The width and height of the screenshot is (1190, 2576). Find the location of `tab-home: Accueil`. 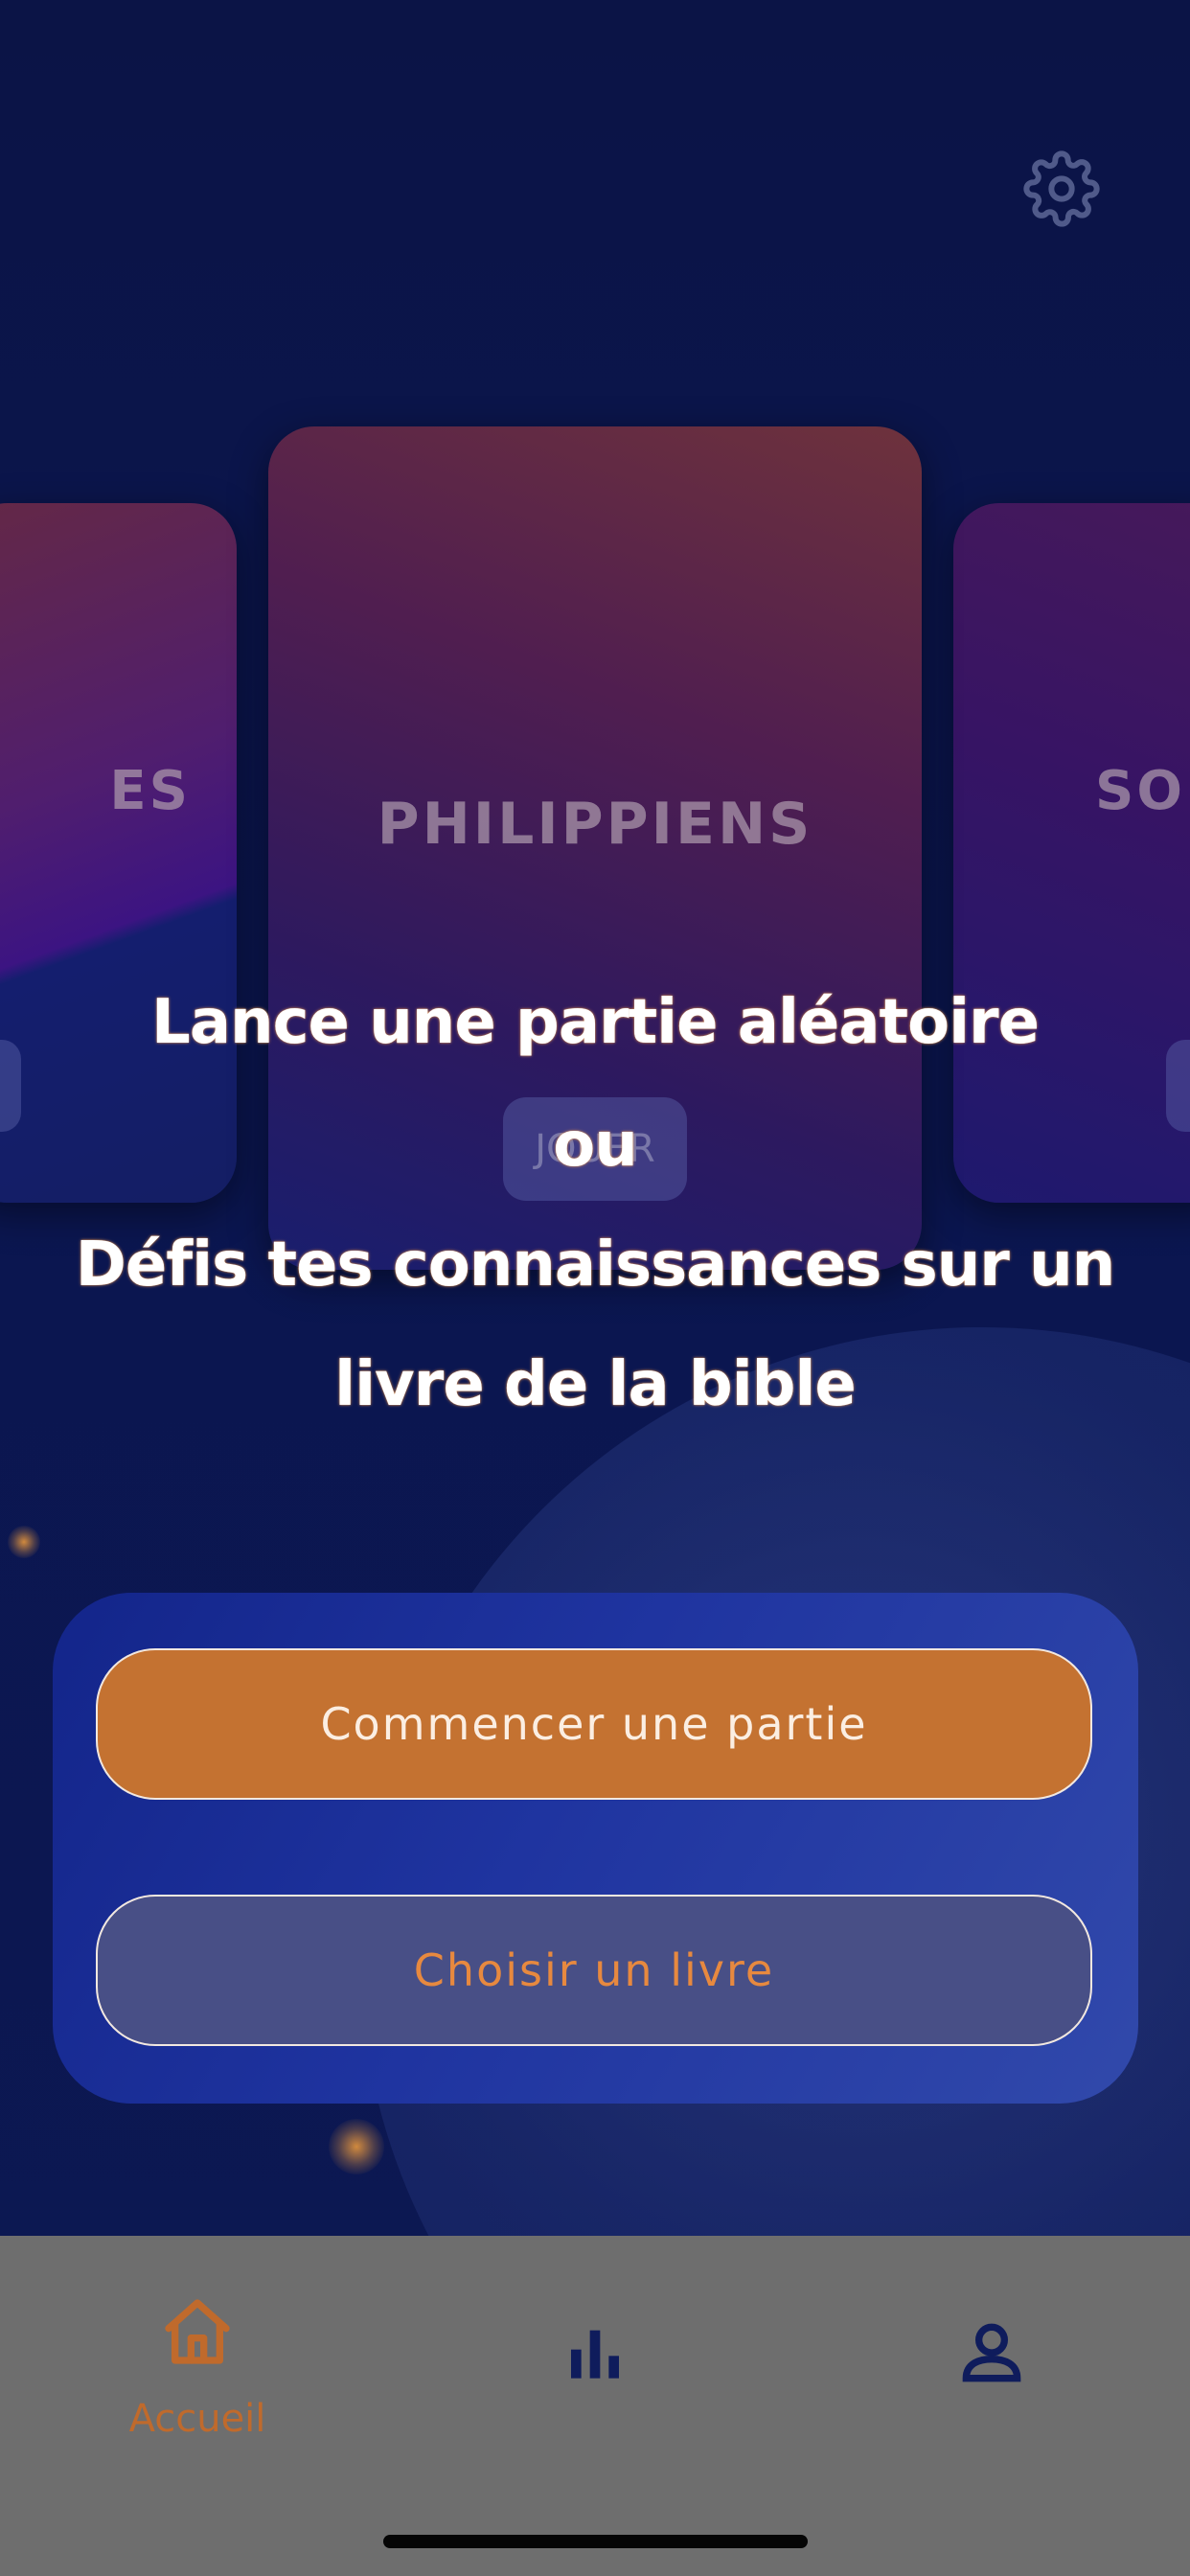

tab-home: Accueil is located at coordinates (198, 2389).